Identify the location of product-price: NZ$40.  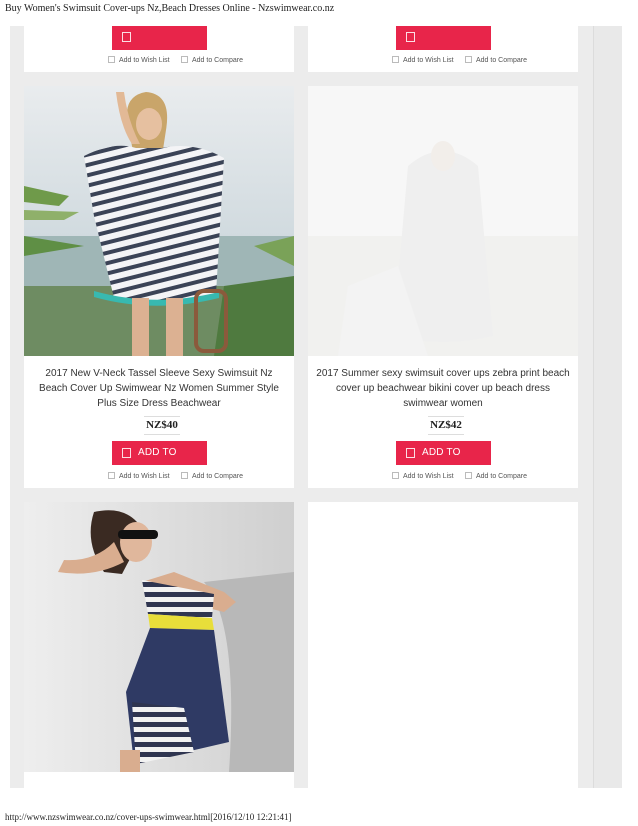
(162, 425).